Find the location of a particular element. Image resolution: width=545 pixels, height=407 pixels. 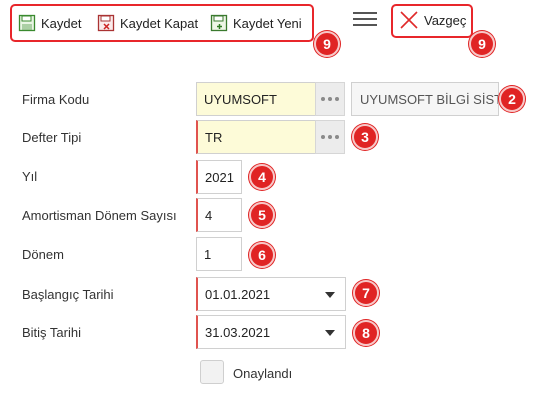

save-button: Kaydet is located at coordinates (49, 23).